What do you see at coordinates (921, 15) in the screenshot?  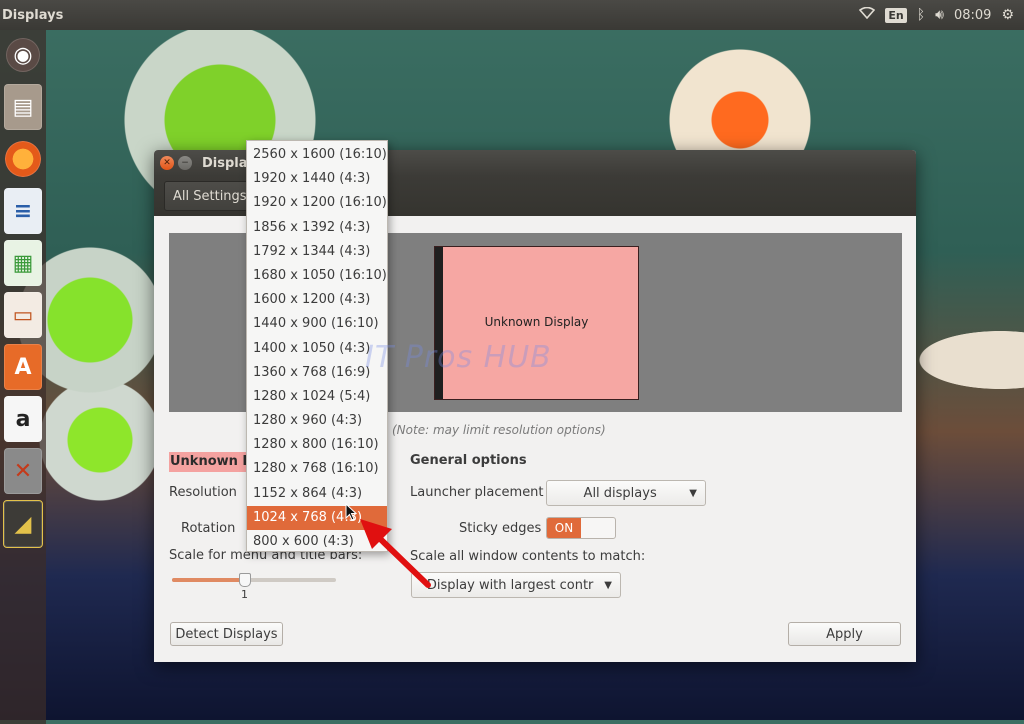 I see `bluetooth-icon: ᛒ` at bounding box center [921, 15].